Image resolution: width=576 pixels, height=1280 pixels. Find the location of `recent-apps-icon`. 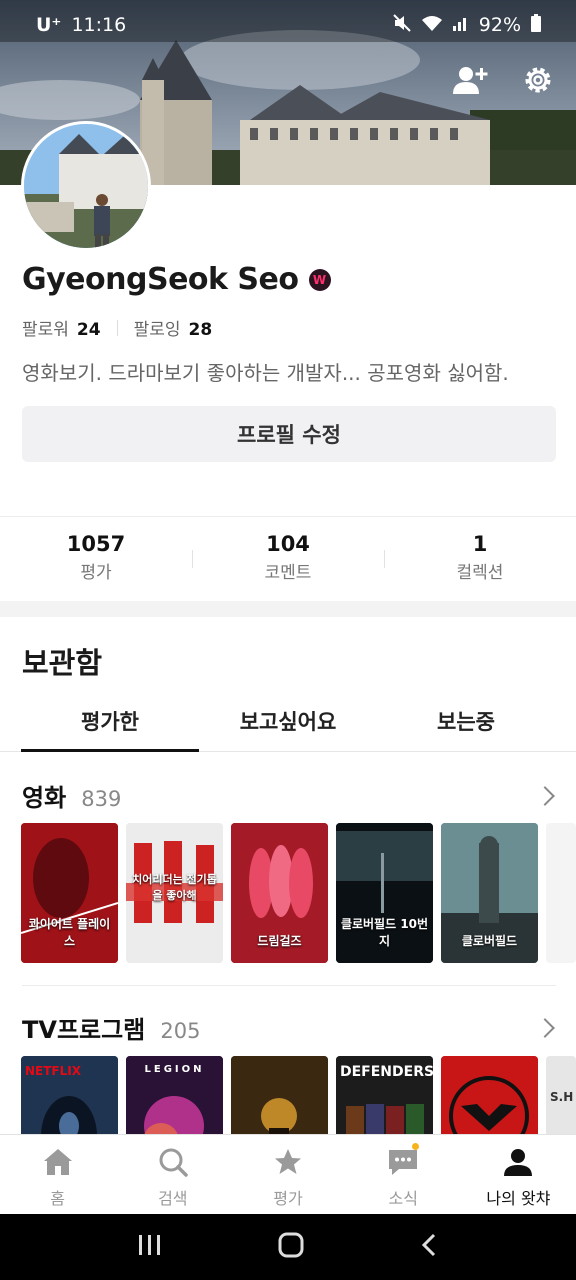

recent-apps-icon is located at coordinates (150, 1247).